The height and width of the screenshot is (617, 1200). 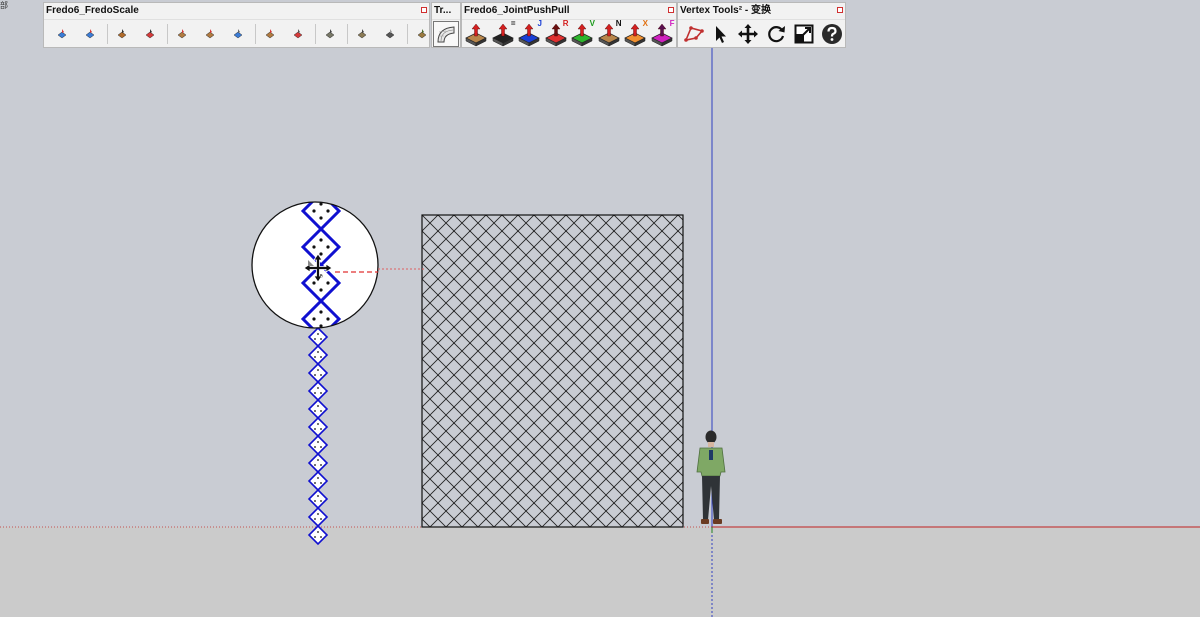 I want to click on toolbar-vertex-tools: Vertex Tools² - 变换, so click(x=761, y=25).